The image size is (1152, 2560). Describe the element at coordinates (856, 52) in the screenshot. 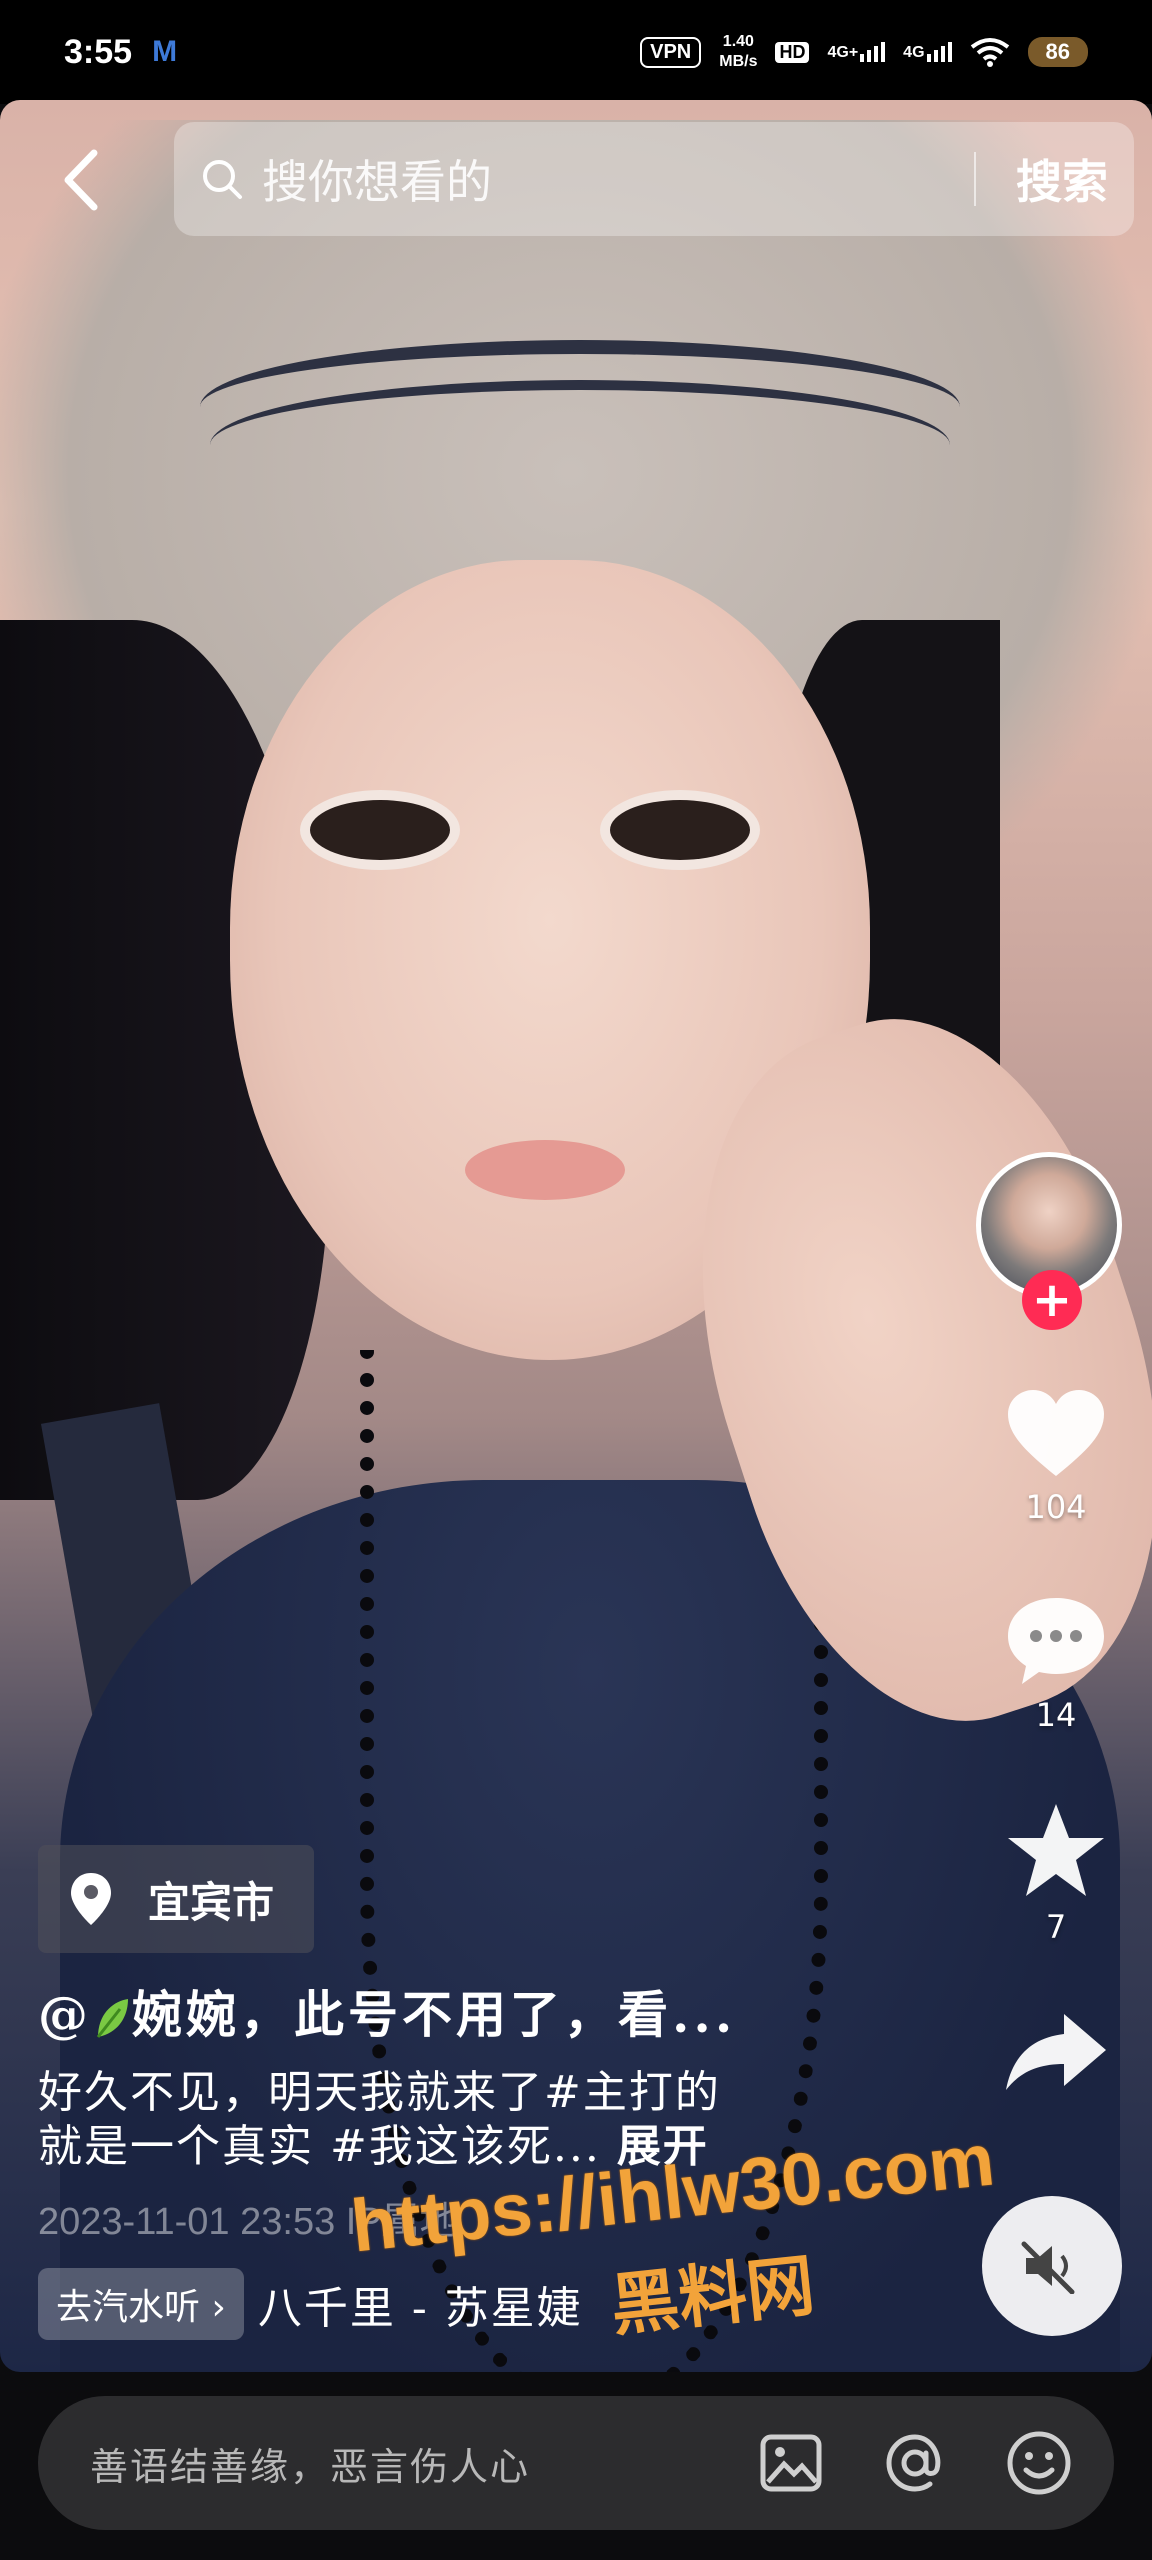

I see `signal-4g-plus-icon: 4G+` at that location.